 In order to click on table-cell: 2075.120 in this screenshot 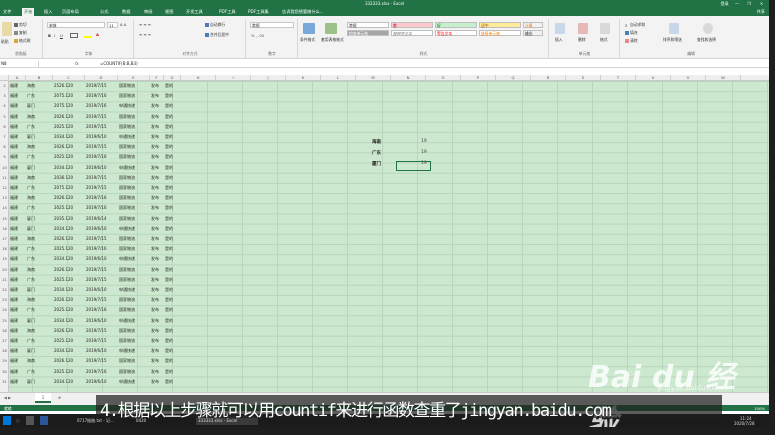, I will do `click(69, 106)`.